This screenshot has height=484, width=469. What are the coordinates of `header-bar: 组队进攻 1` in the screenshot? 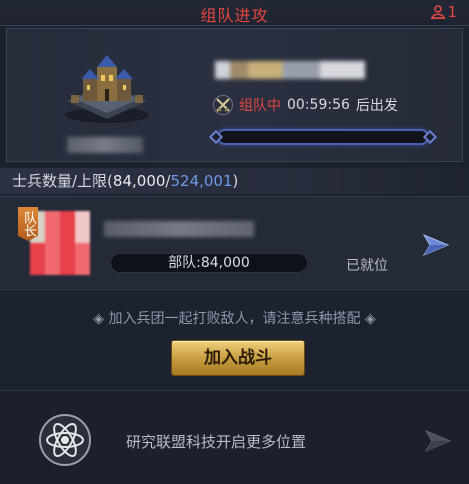 It's located at (234, 13).